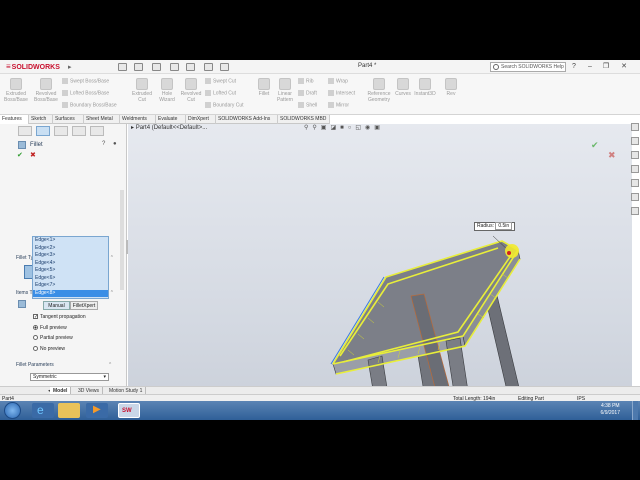 Image resolution: width=640 pixels, height=480 pixels. Describe the element at coordinates (70, 256) in the screenshot. I see `list-item: Edge<3>` at that location.